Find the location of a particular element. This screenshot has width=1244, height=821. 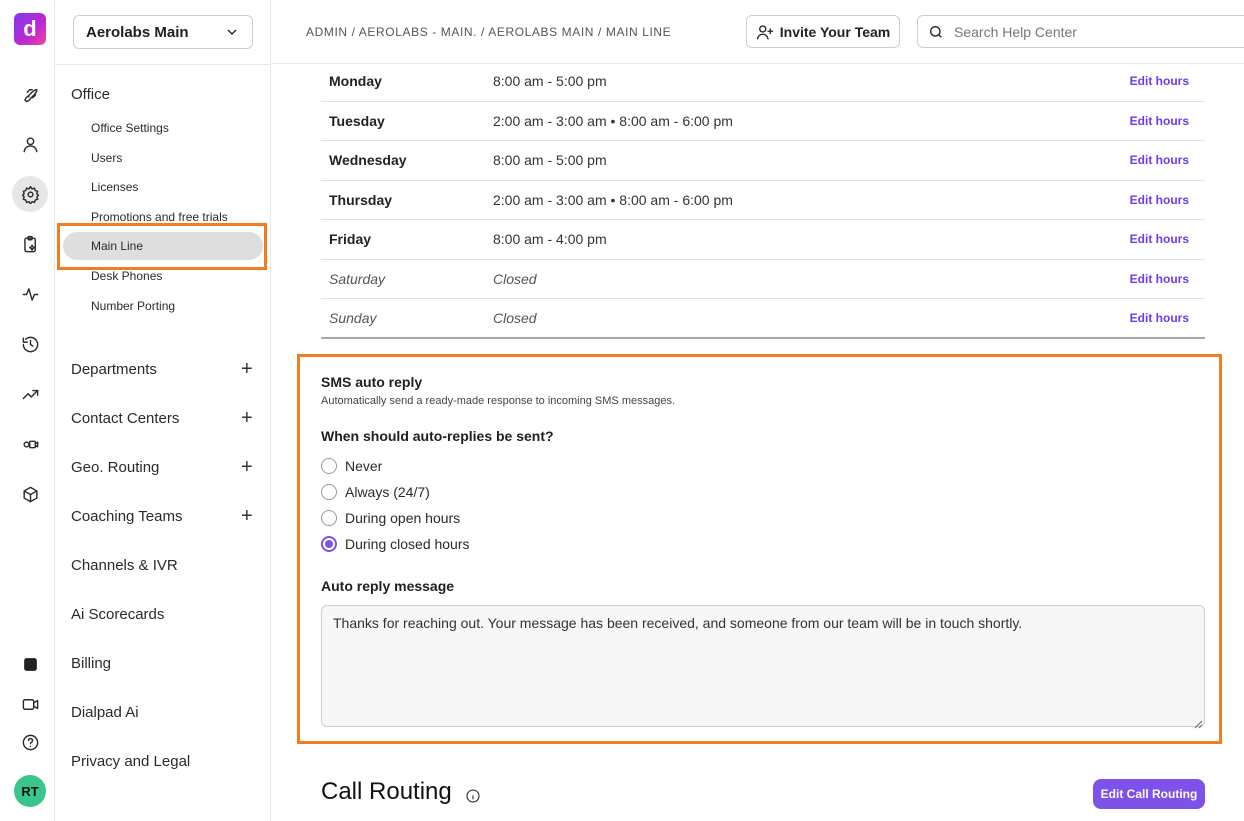

radio-always: Always (24/7) is located at coordinates (375, 492).